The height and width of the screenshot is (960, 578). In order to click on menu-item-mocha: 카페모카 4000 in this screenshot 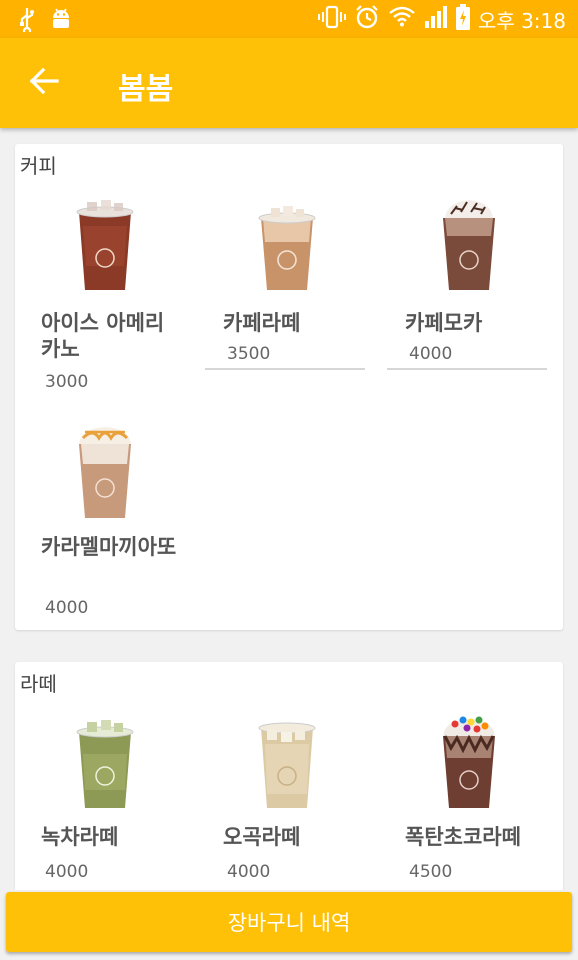, I will do `click(467, 278)`.